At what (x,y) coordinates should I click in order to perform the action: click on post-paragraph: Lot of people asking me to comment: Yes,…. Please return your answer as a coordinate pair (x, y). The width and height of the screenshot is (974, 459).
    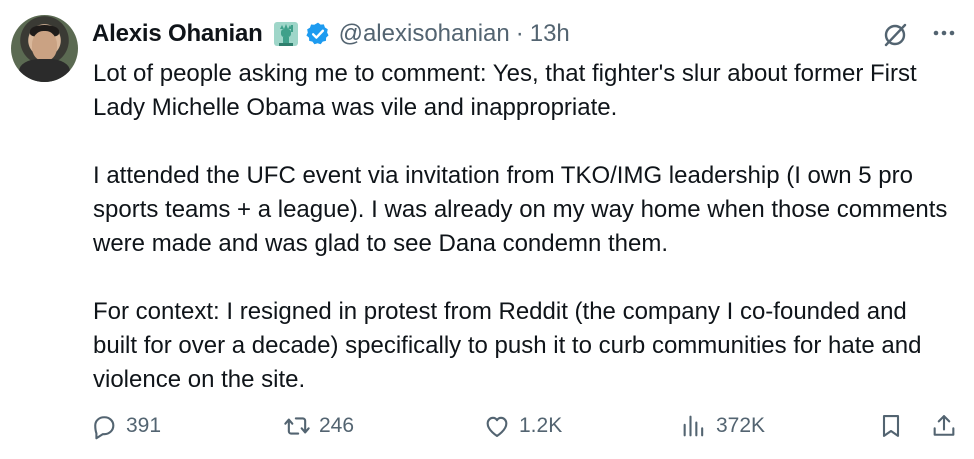
    Looking at the image, I should click on (505, 90).